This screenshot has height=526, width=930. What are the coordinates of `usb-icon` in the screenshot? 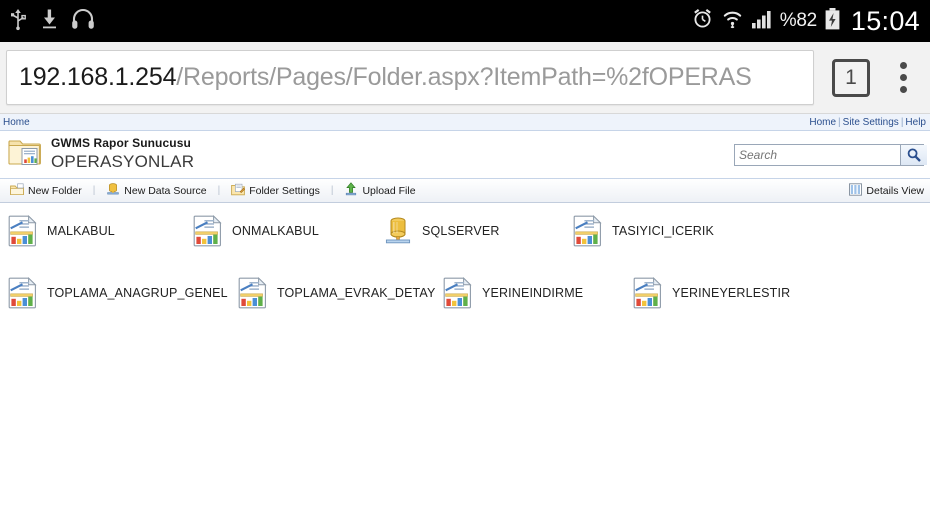 It's located at (18, 21).